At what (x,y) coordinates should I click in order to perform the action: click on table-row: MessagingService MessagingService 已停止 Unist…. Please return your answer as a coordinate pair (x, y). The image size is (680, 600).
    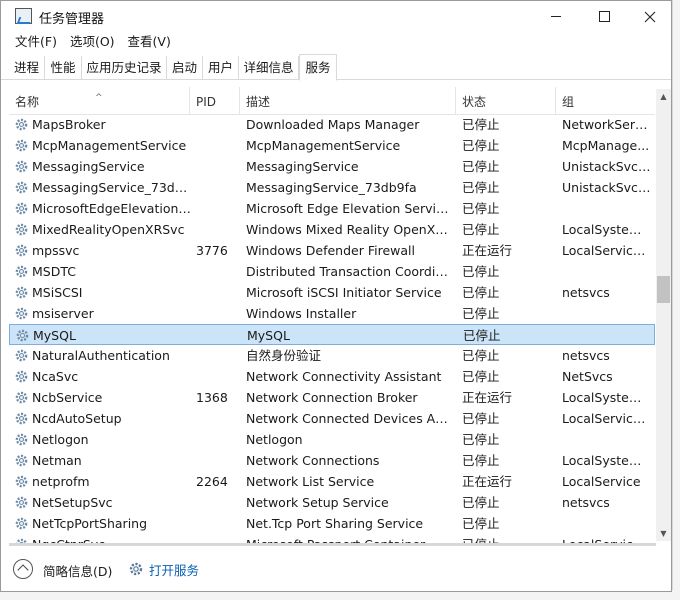
    Looking at the image, I should click on (332, 166).